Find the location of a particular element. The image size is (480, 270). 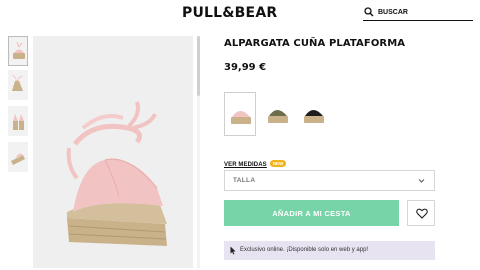

add-to-cart-button: AÑADIR A MI CESTA is located at coordinates (311, 213).